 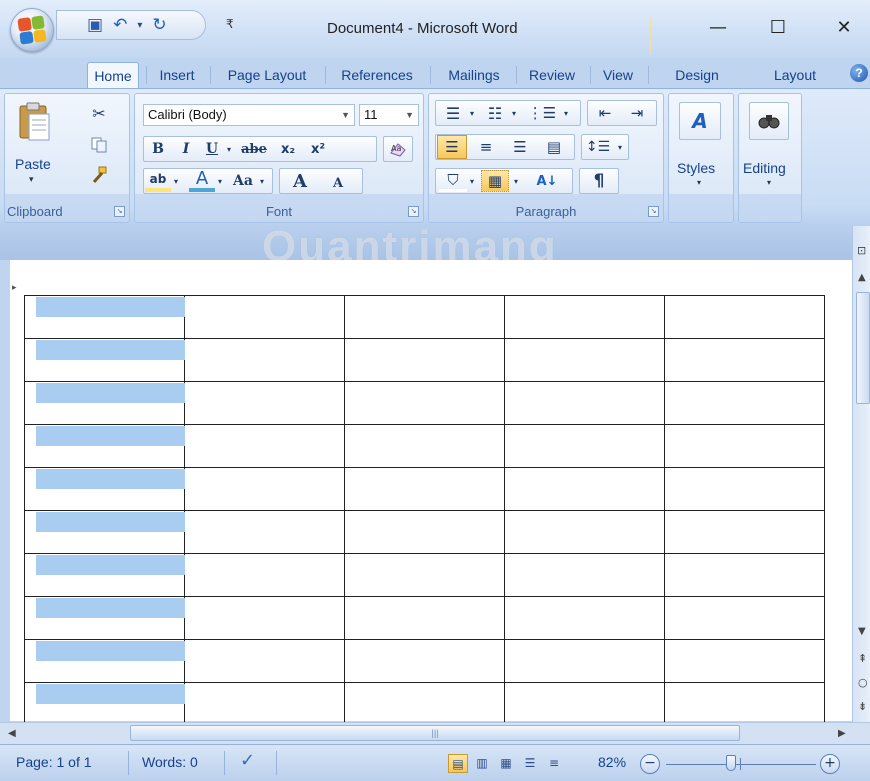 What do you see at coordinates (34, 122) in the screenshot?
I see `paste-icon` at bounding box center [34, 122].